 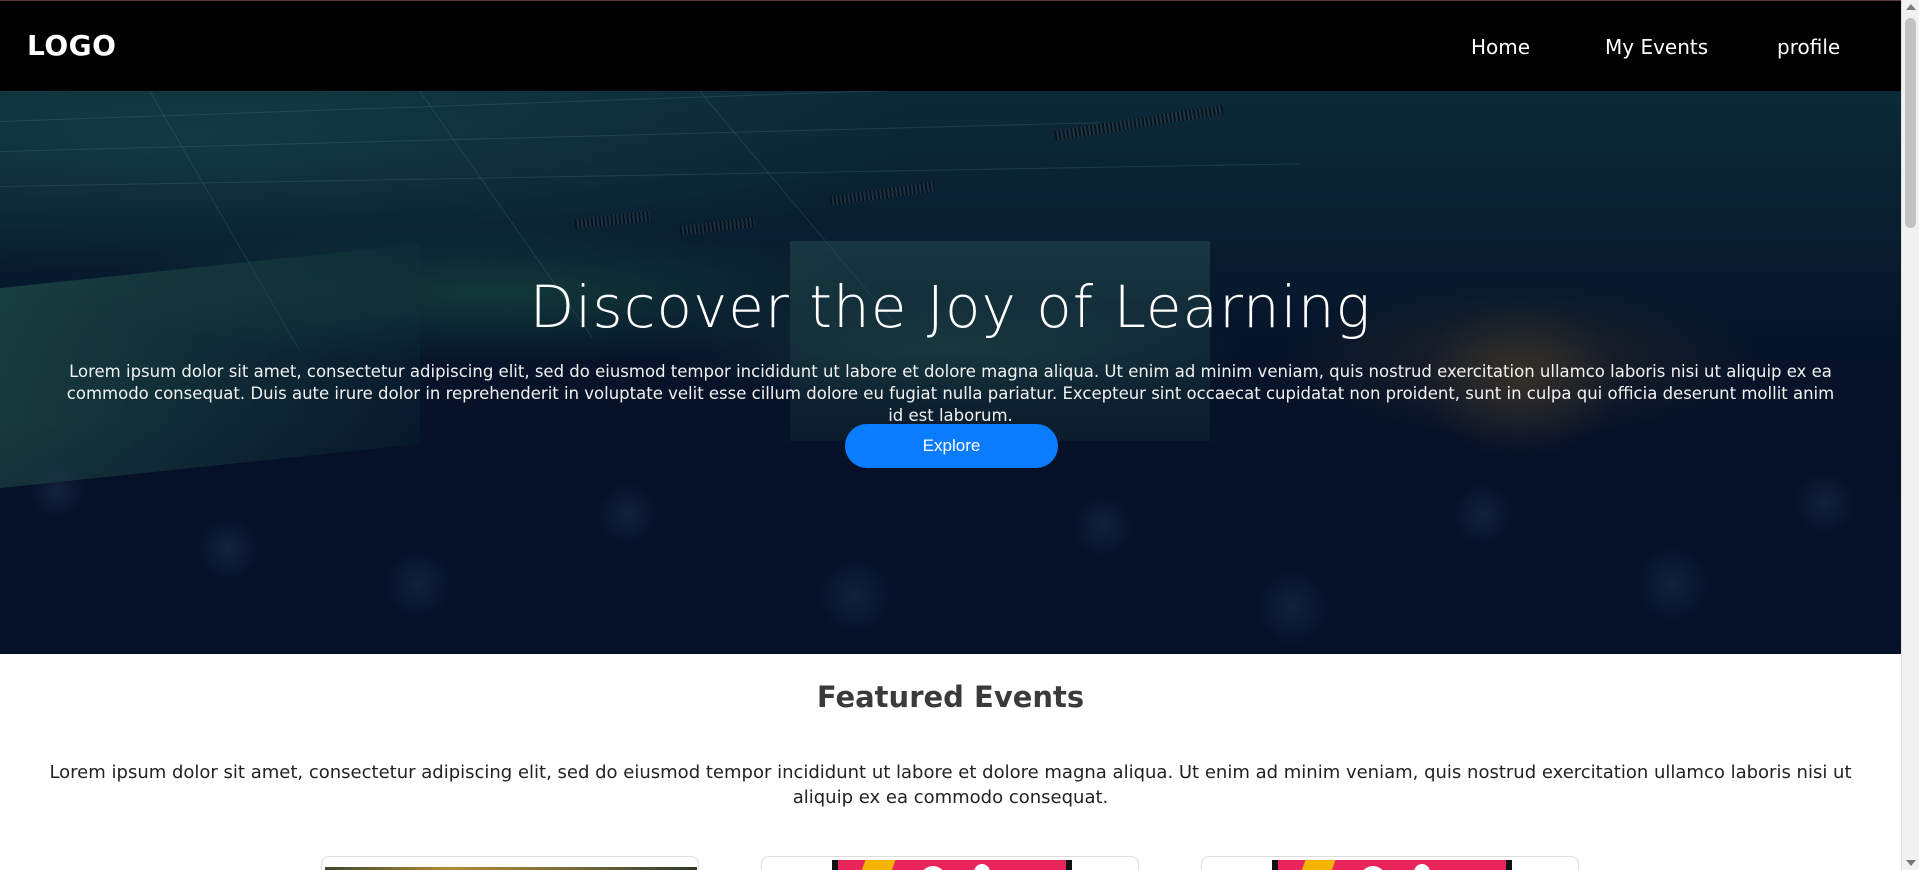 What do you see at coordinates (950, 45) in the screenshot?
I see `navbar: LOGO Home My Events profile` at bounding box center [950, 45].